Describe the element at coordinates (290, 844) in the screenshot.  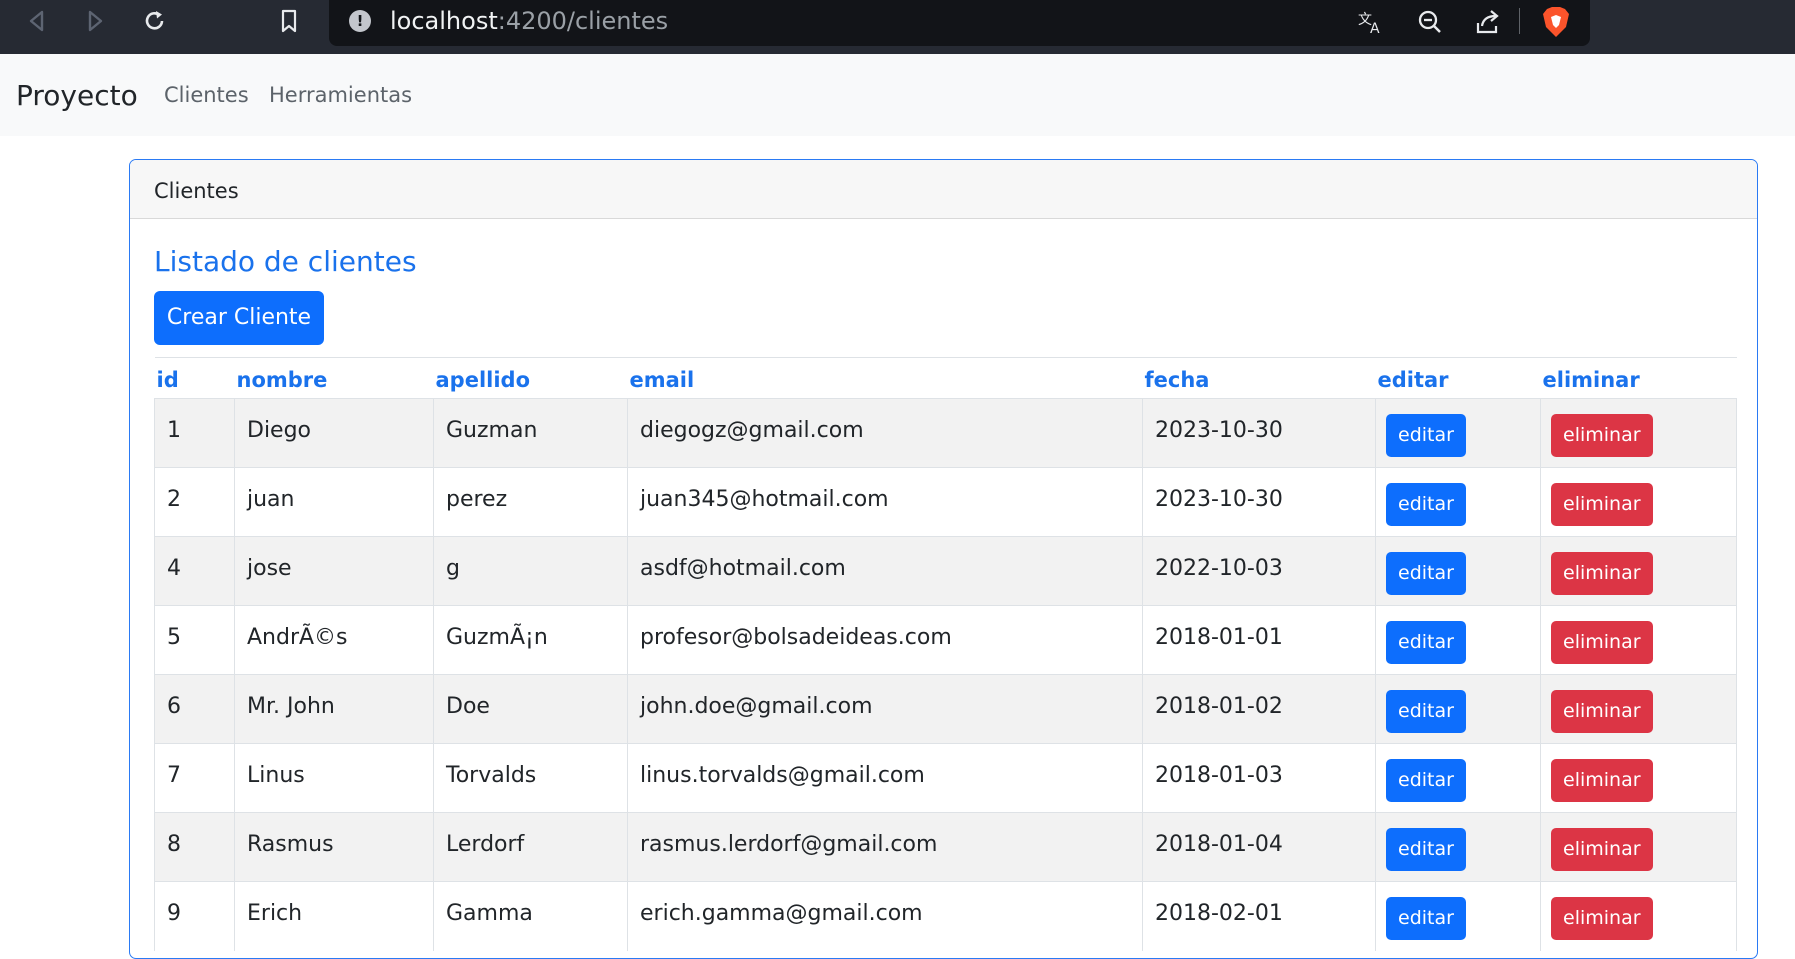
I see `nombre-value: Rasmus` at that location.